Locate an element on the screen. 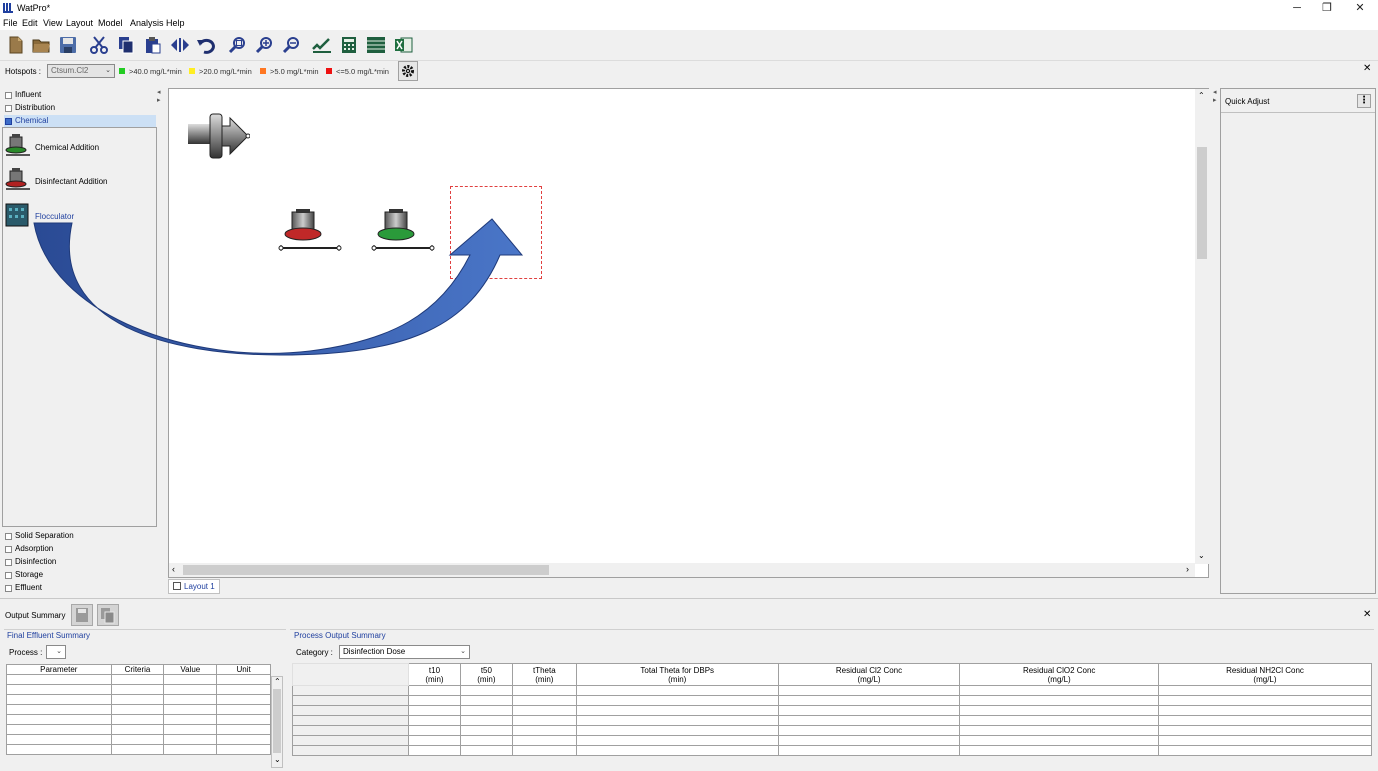 The image size is (1378, 771). close-output-button: ✕ is located at coordinates (1367, 614).